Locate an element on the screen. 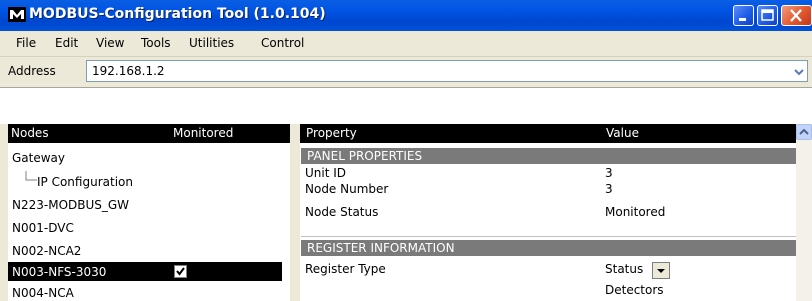  tree-item-n223: N223-MODBUS_GW is located at coordinates (70, 205).